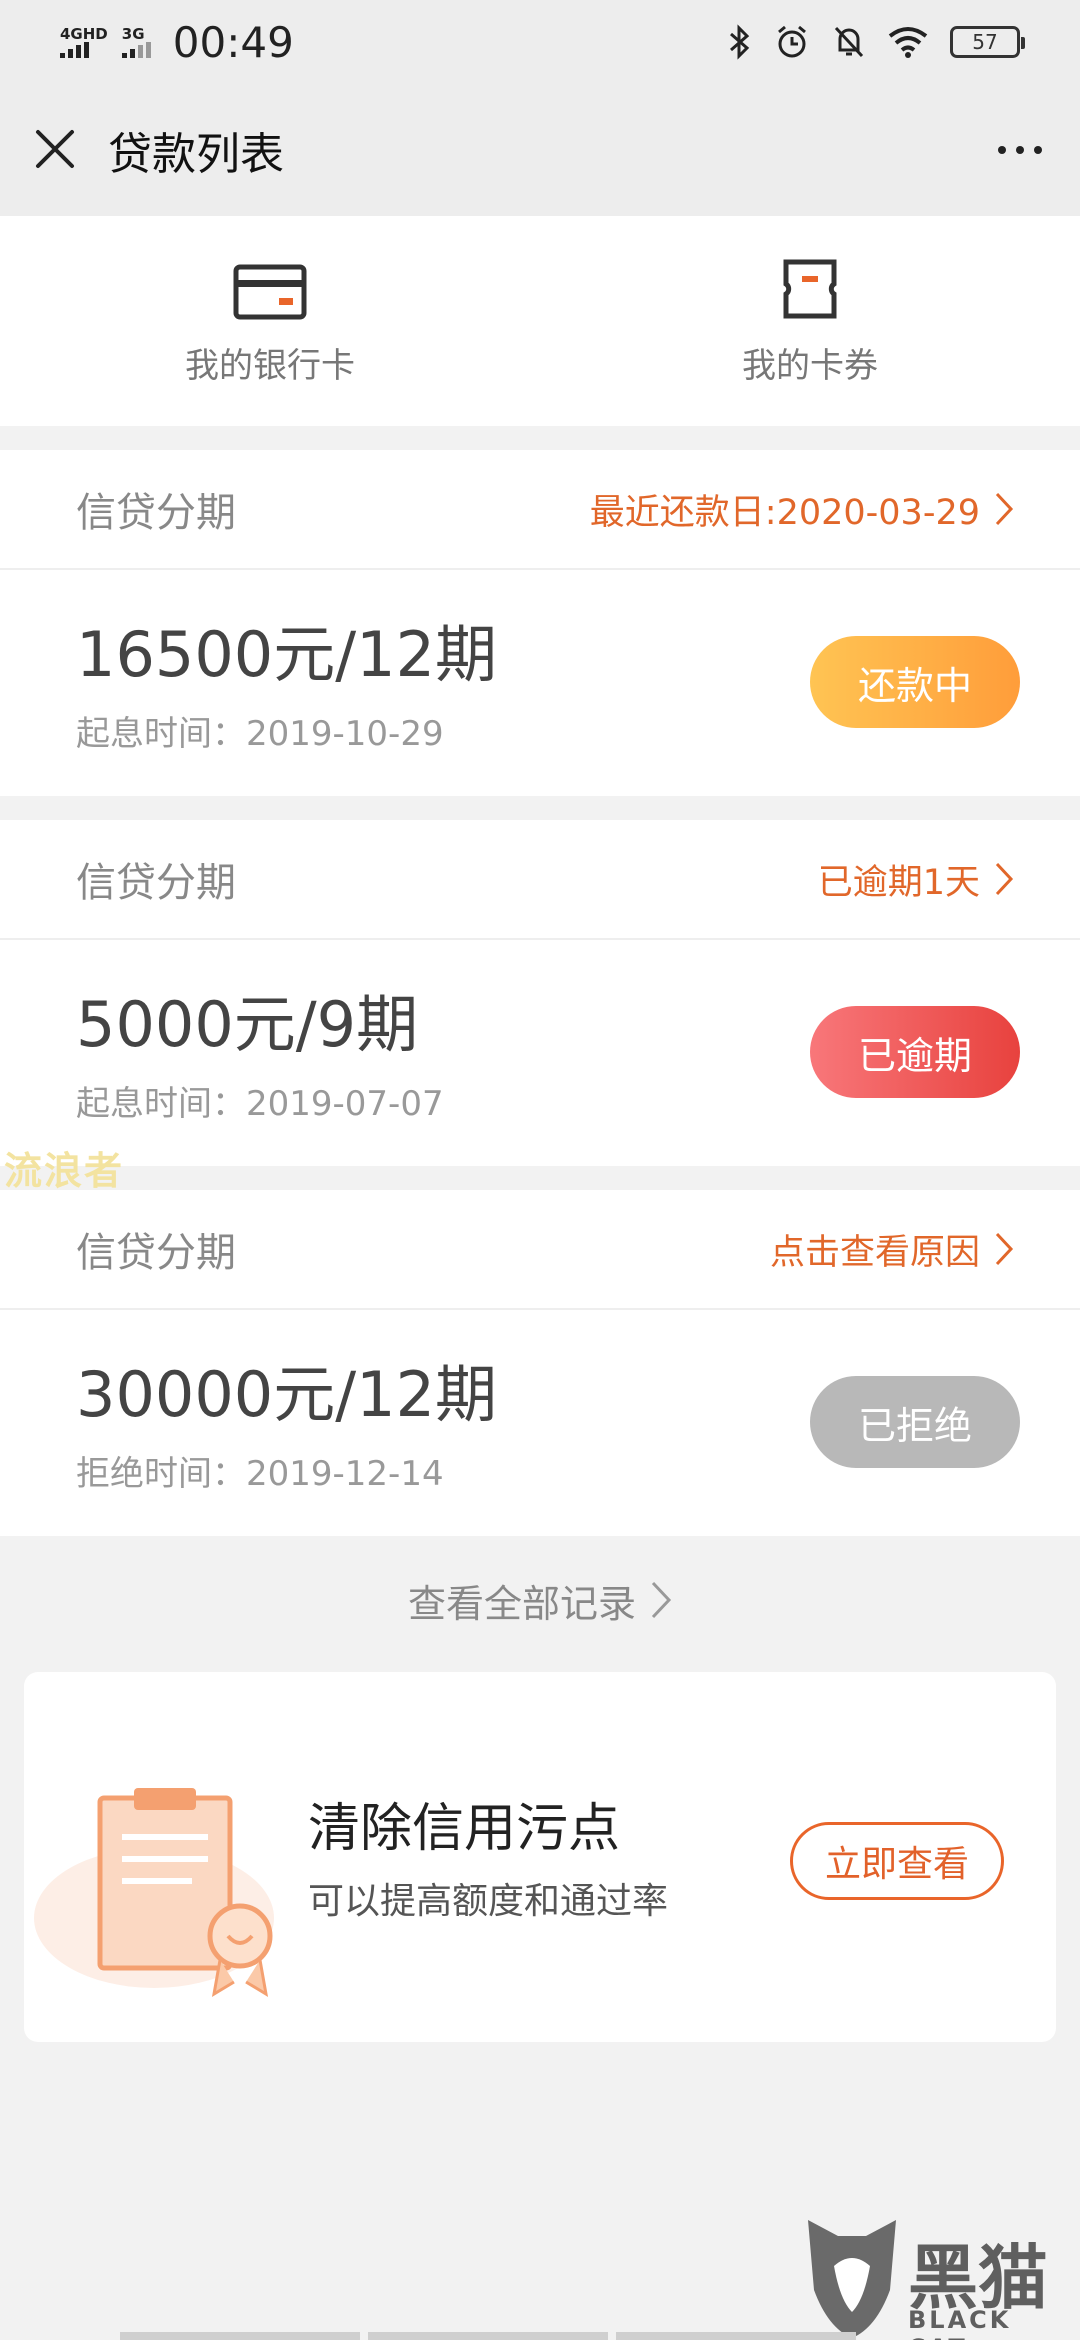 The image size is (1080, 2340). I want to click on loan-card-header: 信贷分期 点击查看原因, so click(540, 1250).